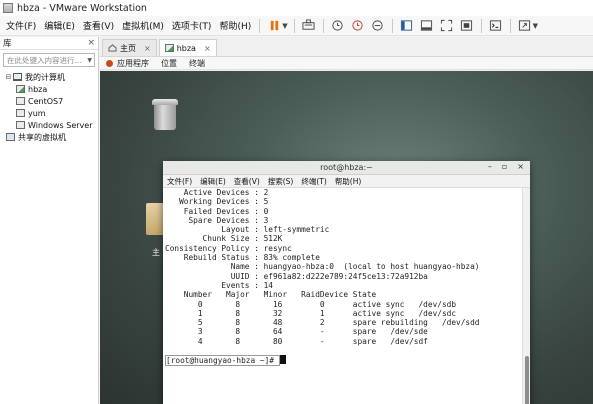 This screenshot has width=593, height=404. I want to click on scrollbar-thumb, so click(527, 380).